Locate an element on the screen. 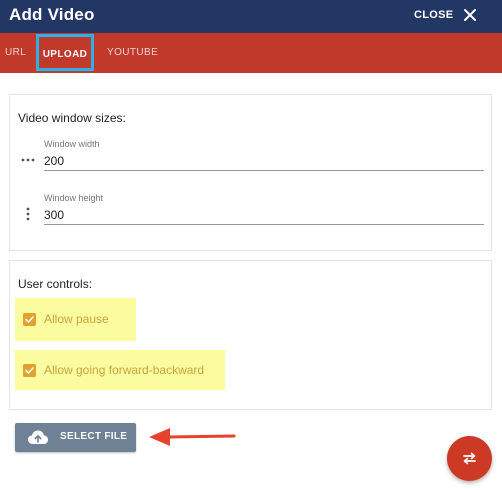 The image size is (502, 490). controls-heading: User controls: is located at coordinates (55, 284).